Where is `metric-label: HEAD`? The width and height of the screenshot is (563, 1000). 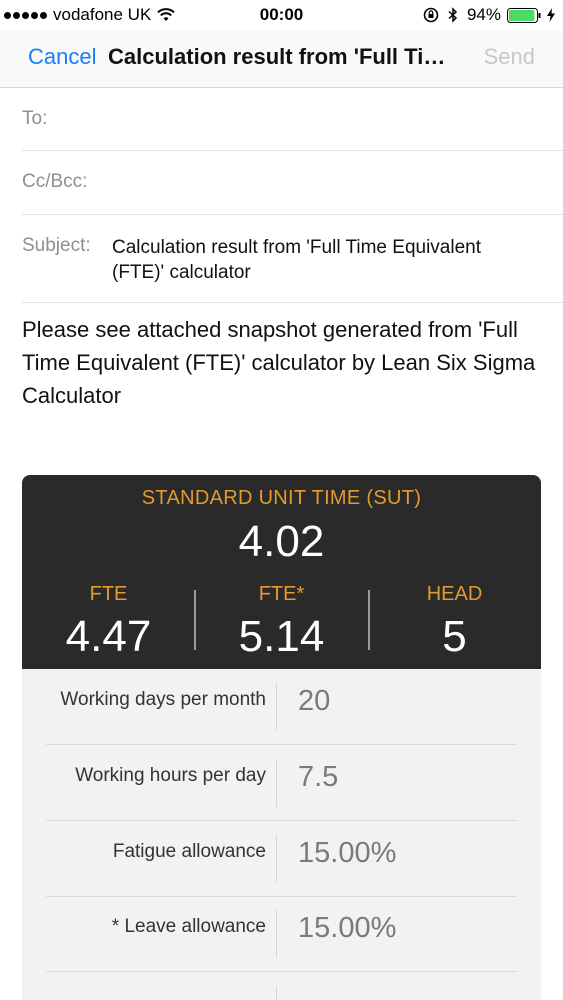 metric-label: HEAD is located at coordinates (454, 594).